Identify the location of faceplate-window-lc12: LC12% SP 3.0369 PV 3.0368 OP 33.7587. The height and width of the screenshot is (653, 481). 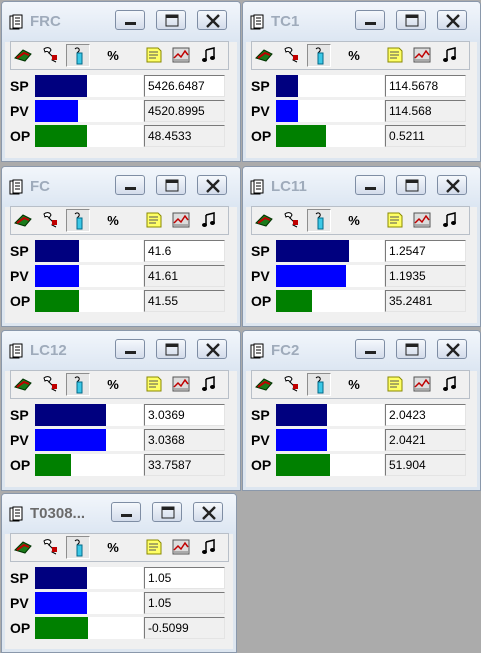
(121, 410).